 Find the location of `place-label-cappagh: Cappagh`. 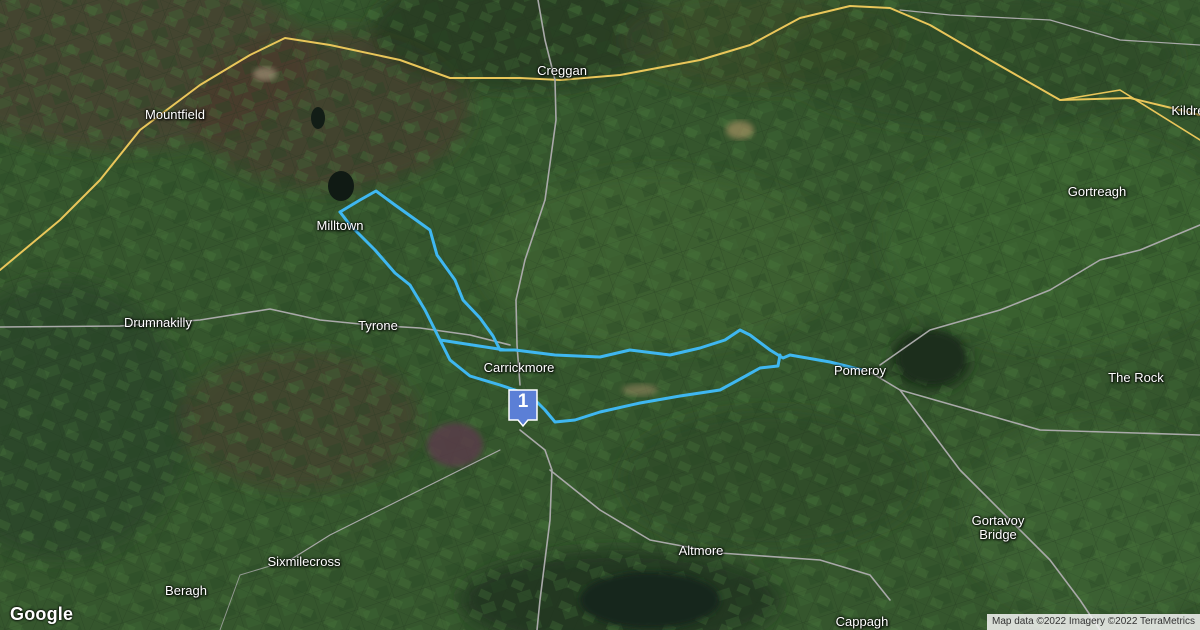

place-label-cappagh: Cappagh is located at coordinates (862, 621).